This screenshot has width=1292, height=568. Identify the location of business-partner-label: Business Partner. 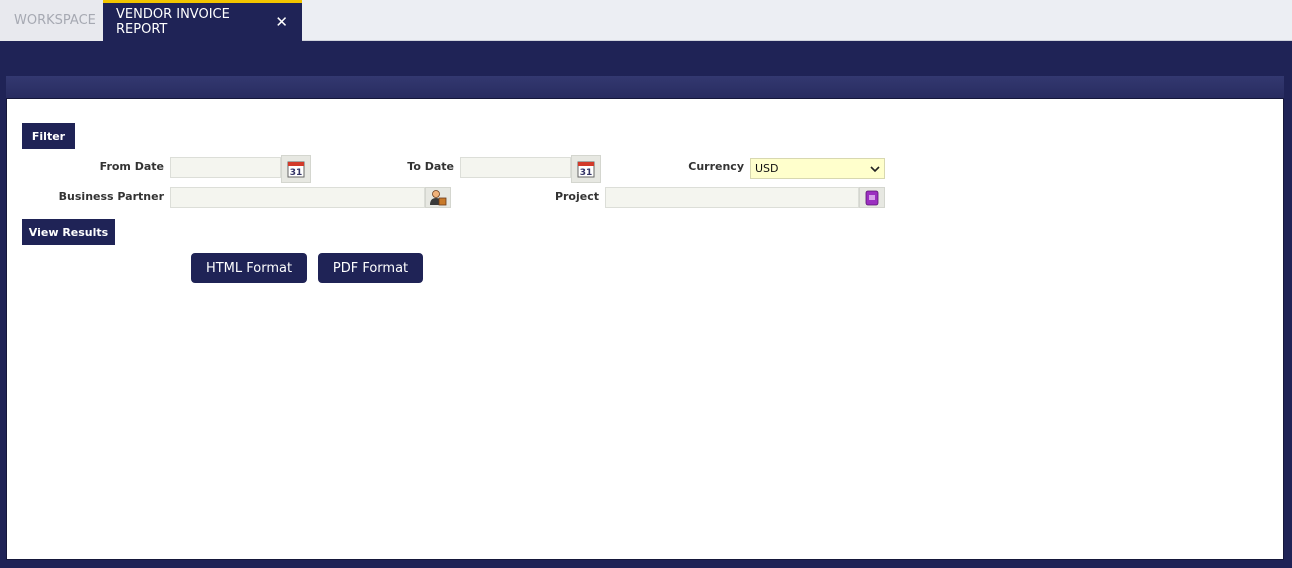
(111, 196).